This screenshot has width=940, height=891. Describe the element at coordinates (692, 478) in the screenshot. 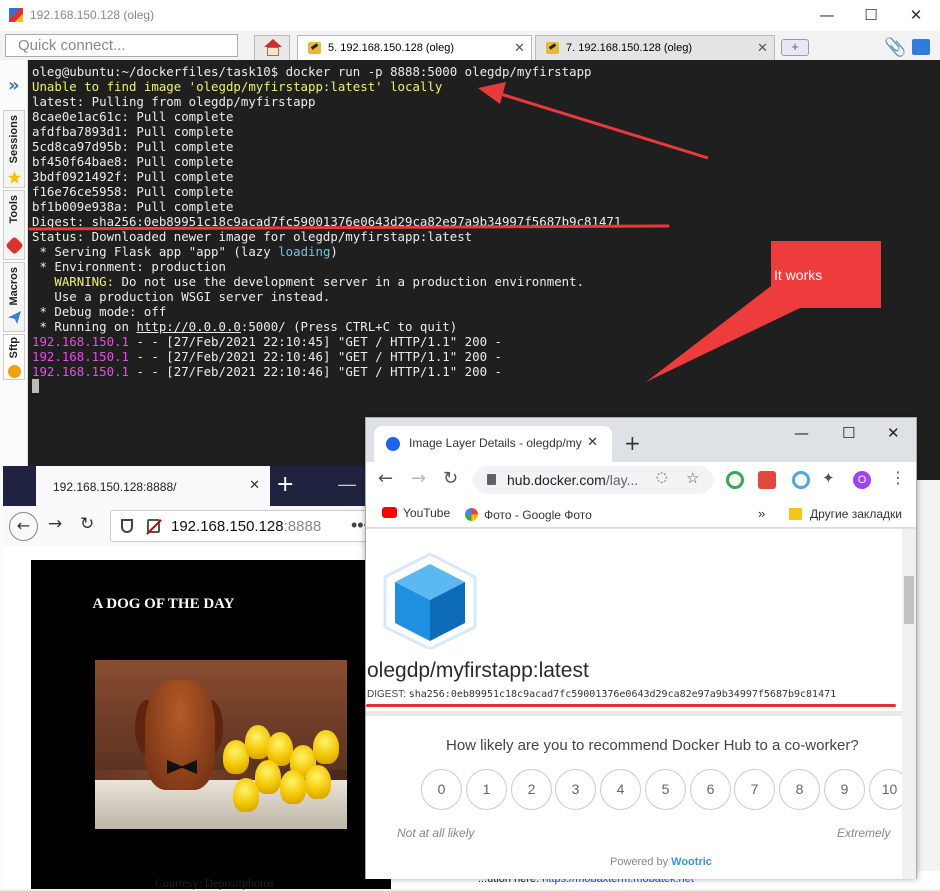

I see `bookmark-star-icon: ☆` at that location.